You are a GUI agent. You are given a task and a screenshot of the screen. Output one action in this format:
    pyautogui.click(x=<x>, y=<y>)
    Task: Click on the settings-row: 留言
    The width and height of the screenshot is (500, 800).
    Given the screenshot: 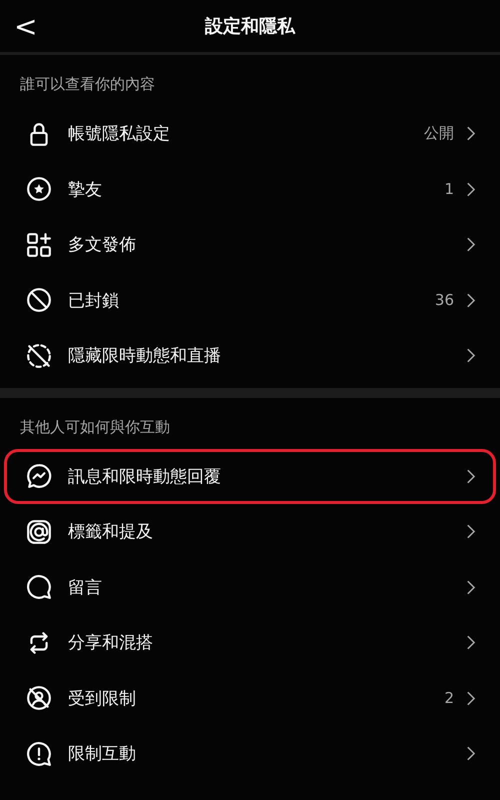 What is the action you would take?
    pyautogui.click(x=250, y=587)
    